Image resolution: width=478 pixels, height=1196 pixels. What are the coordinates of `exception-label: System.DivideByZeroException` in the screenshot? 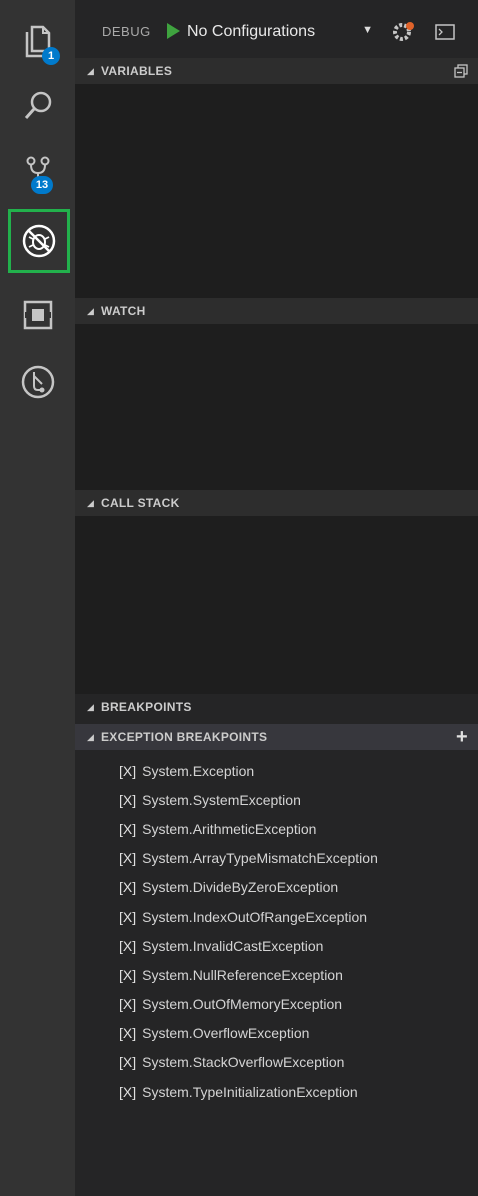 It's located at (240, 887).